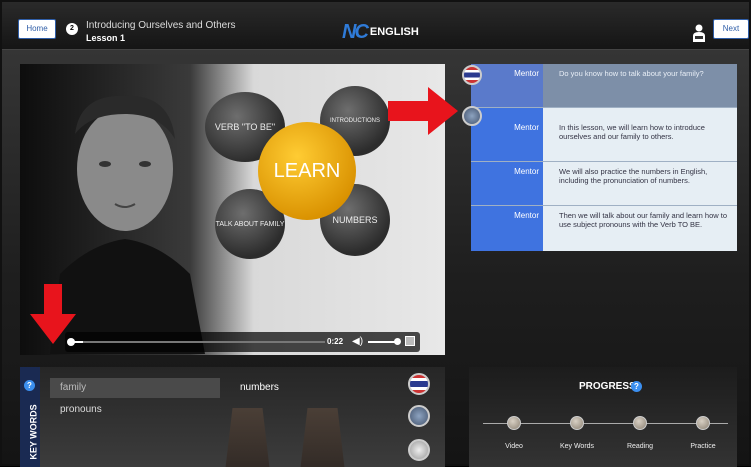 This screenshot has width=751, height=467. Describe the element at coordinates (196, 342) in the screenshot. I see `seek-bar` at that location.